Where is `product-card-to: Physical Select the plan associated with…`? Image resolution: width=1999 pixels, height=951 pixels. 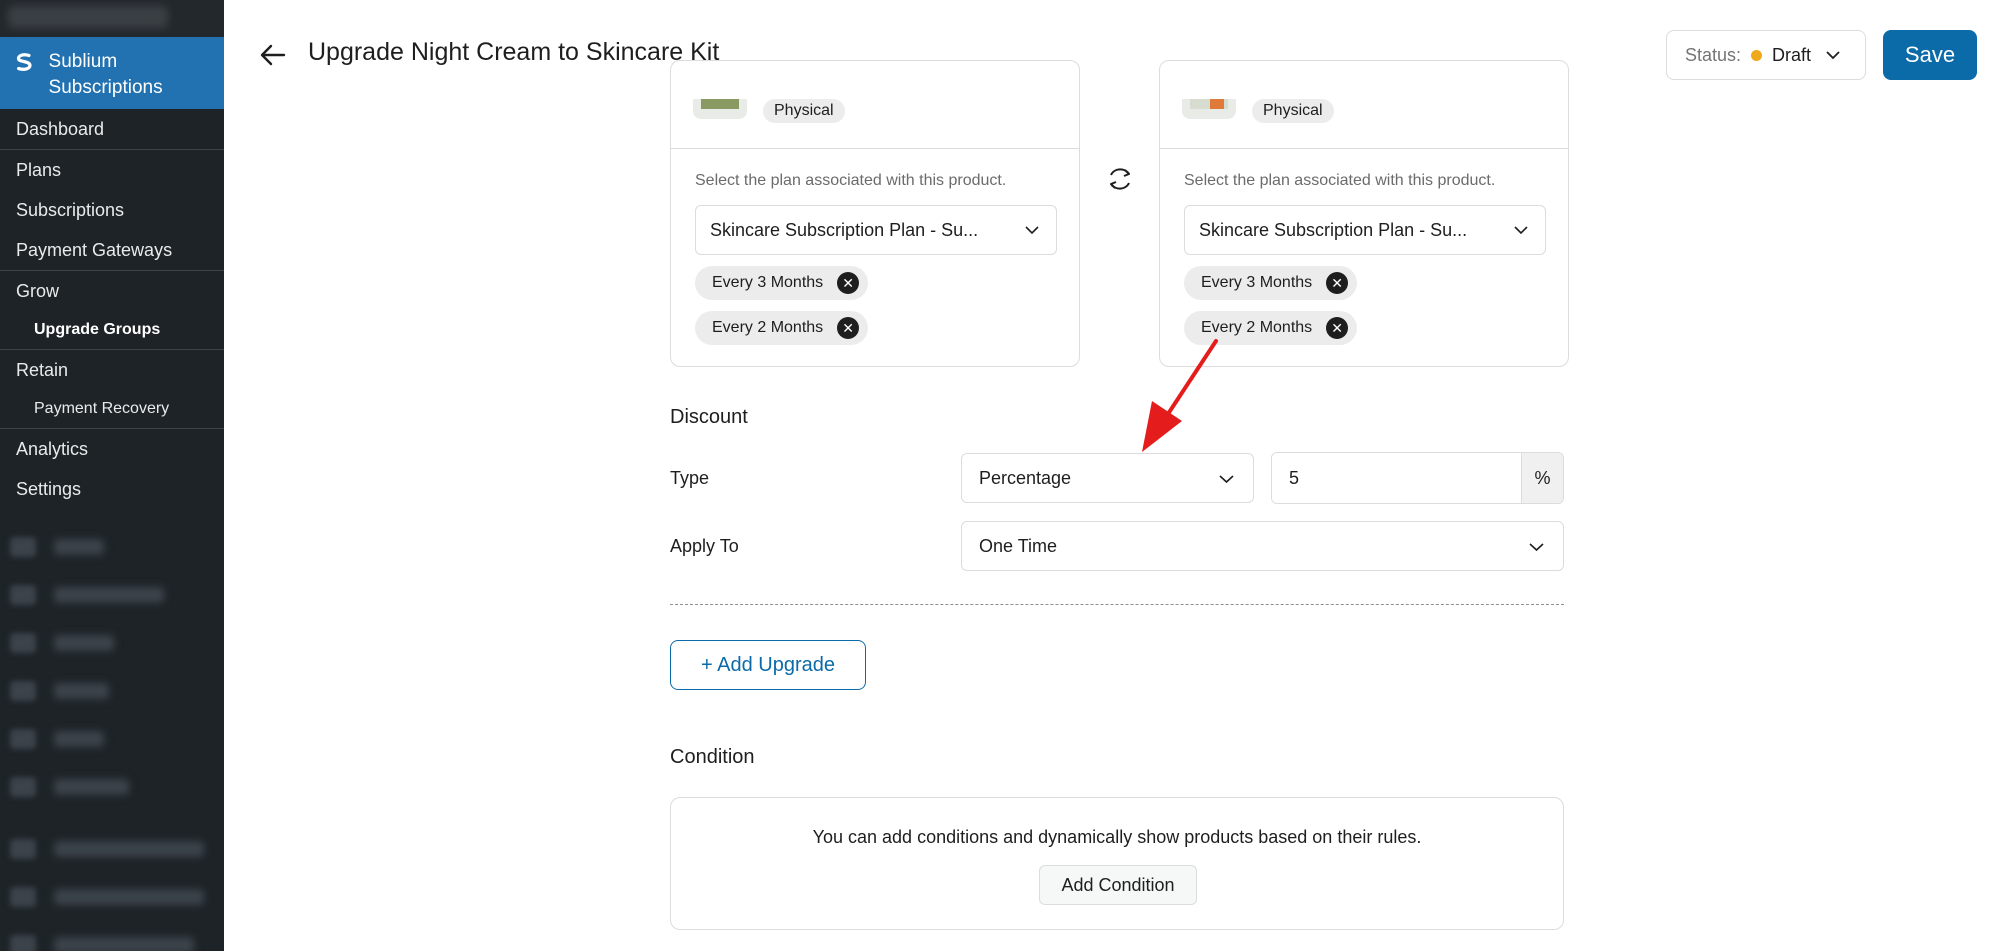 product-card-to: Physical Select the plan associated with… is located at coordinates (1364, 213).